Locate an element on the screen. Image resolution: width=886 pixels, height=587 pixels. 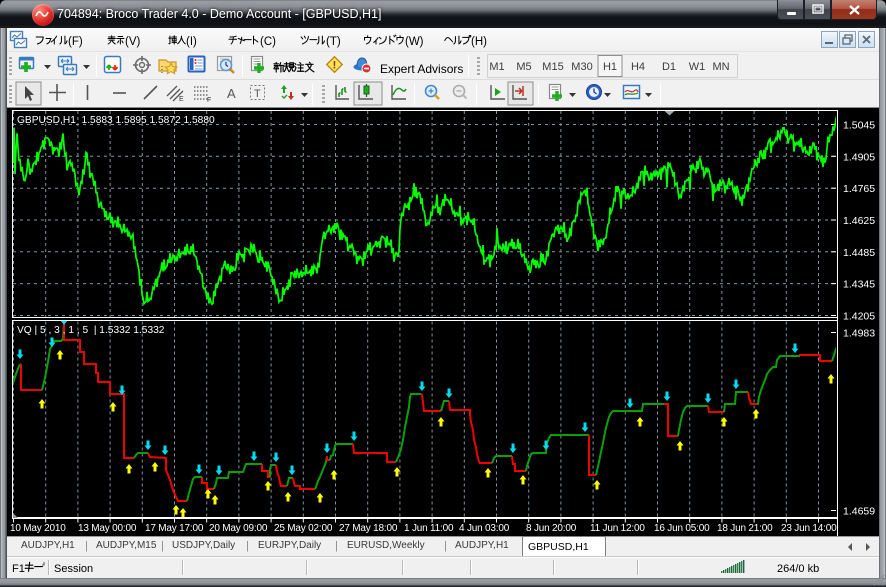
svg-text: 1.4659 is located at coordinates (859, 512).